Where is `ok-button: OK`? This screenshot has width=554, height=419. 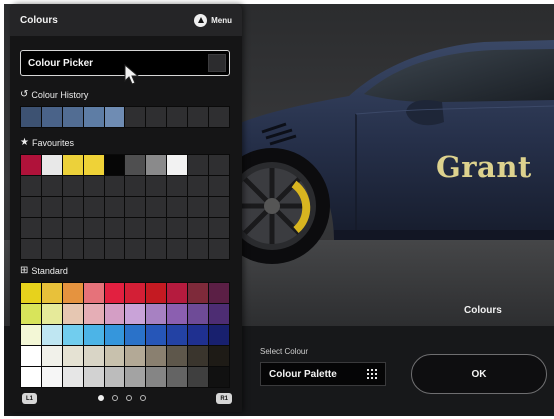 ok-button: OK is located at coordinates (479, 374).